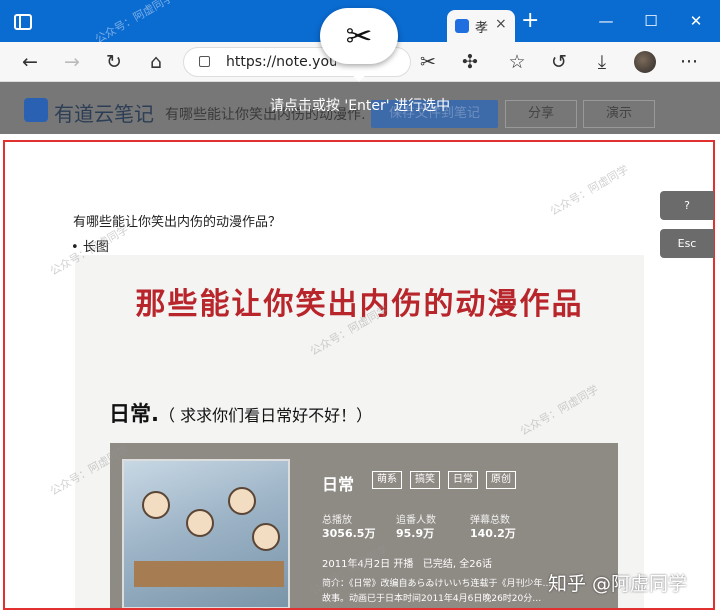 This screenshot has width=720, height=614. I want to click on minimize-button: —, so click(606, 21).